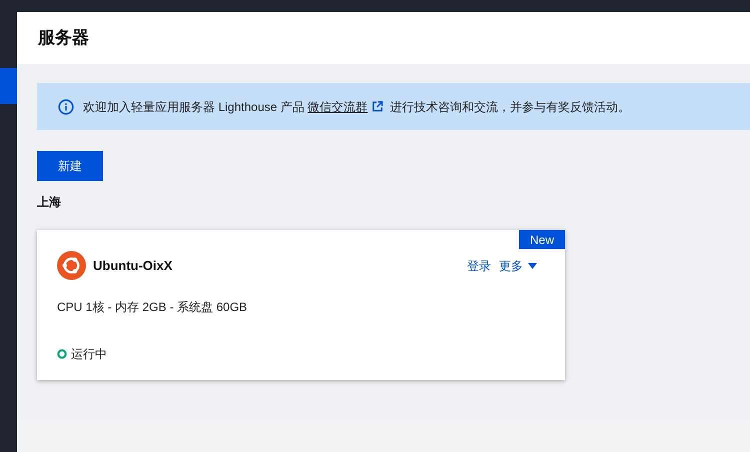  I want to click on sidebar-item, so click(8, 86).